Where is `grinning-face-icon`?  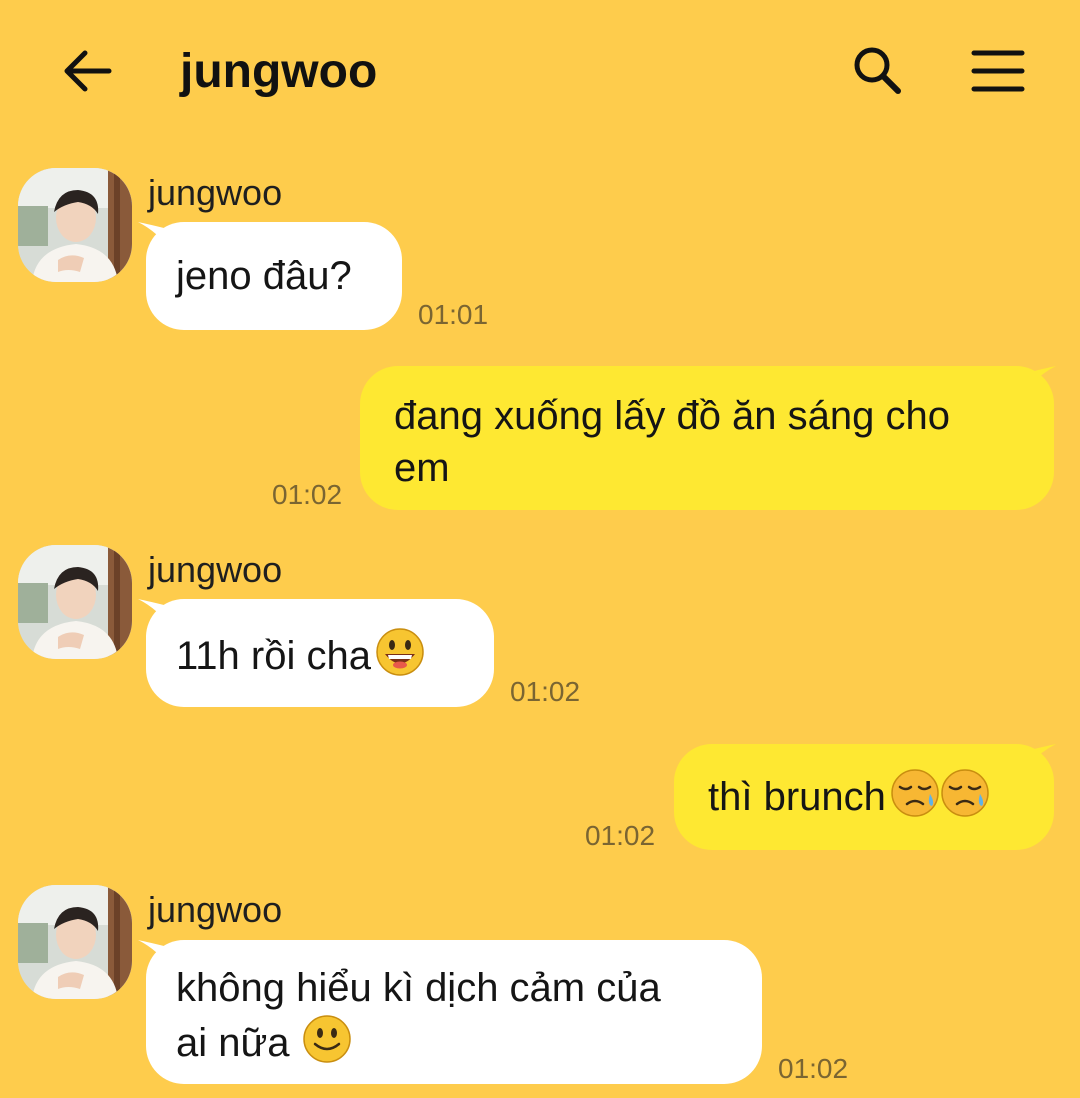 grinning-face-icon is located at coordinates (400, 652).